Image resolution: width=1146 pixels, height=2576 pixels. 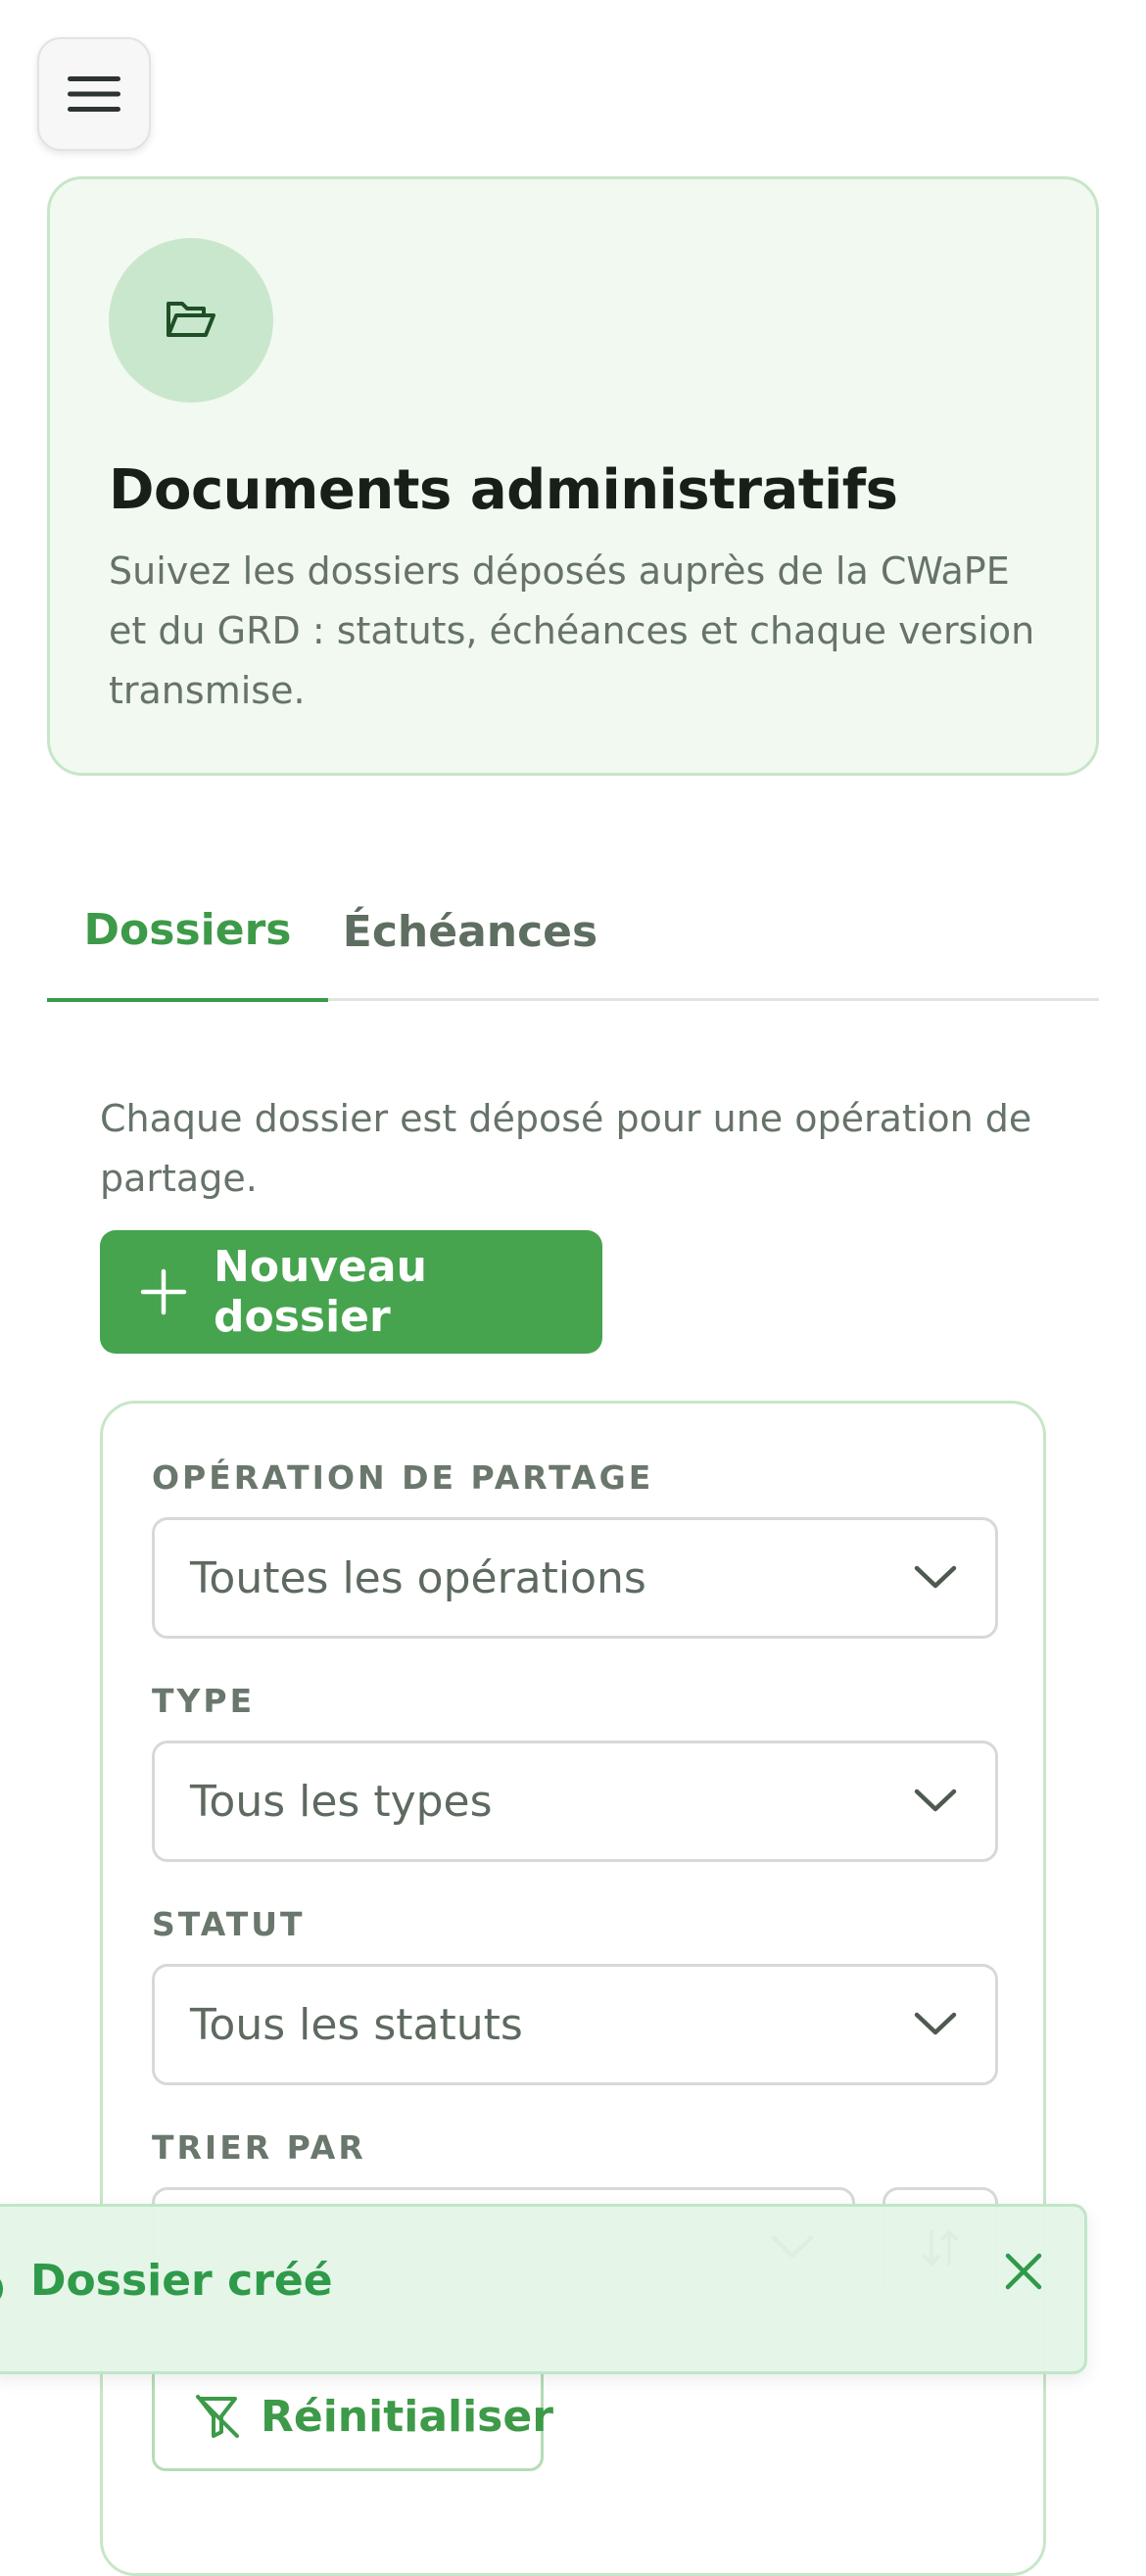 I want to click on page-title: Documents administratifs, so click(x=503, y=490).